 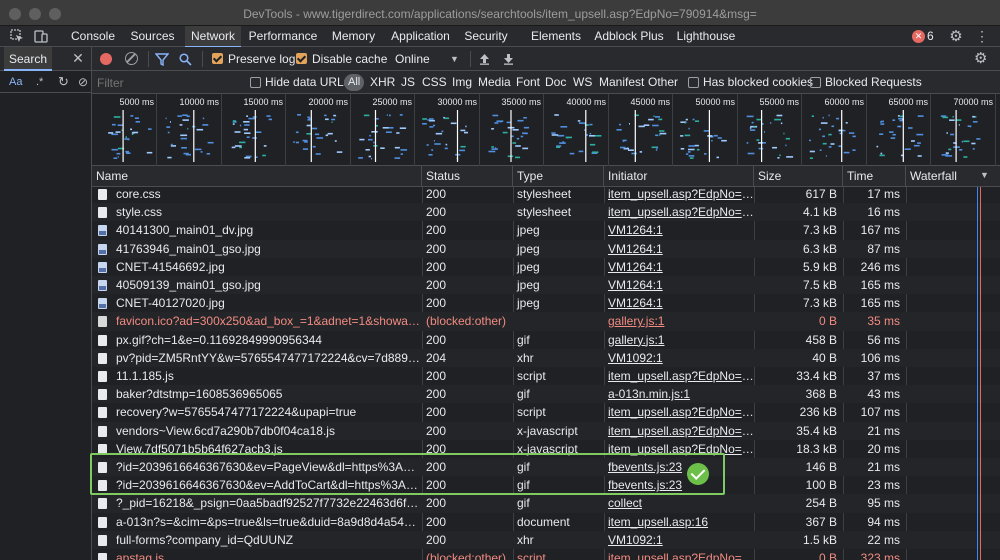 What do you see at coordinates (454, 59) in the screenshot?
I see `chevron-down-icon: ▼` at bounding box center [454, 59].